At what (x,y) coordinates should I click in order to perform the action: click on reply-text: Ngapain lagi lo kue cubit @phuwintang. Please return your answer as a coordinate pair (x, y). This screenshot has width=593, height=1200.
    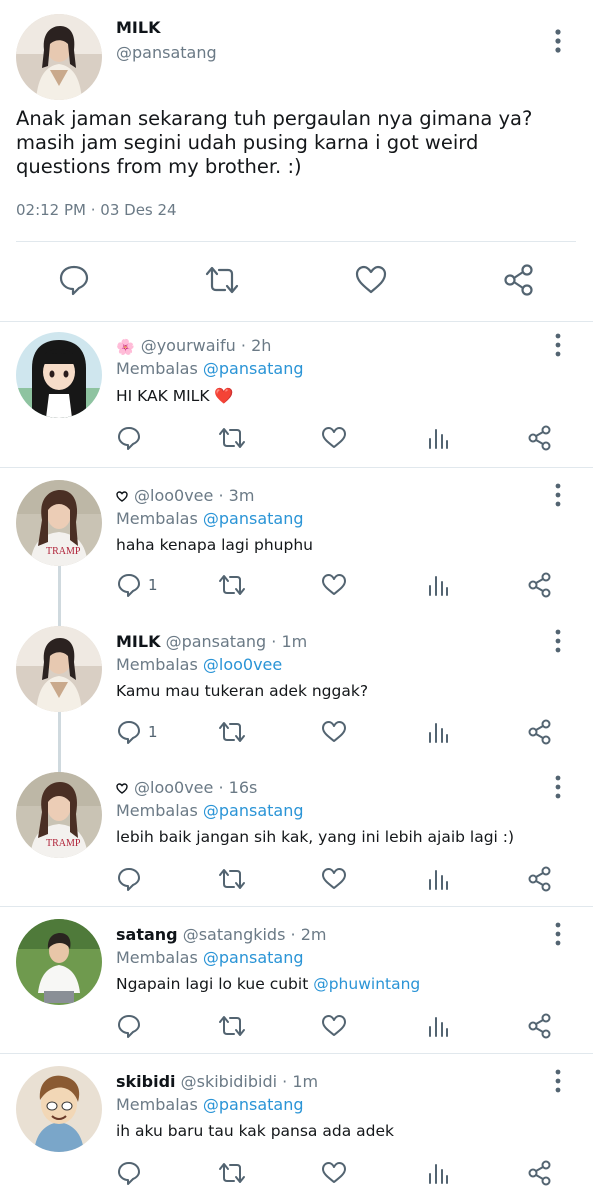
    Looking at the image, I should click on (268, 984).